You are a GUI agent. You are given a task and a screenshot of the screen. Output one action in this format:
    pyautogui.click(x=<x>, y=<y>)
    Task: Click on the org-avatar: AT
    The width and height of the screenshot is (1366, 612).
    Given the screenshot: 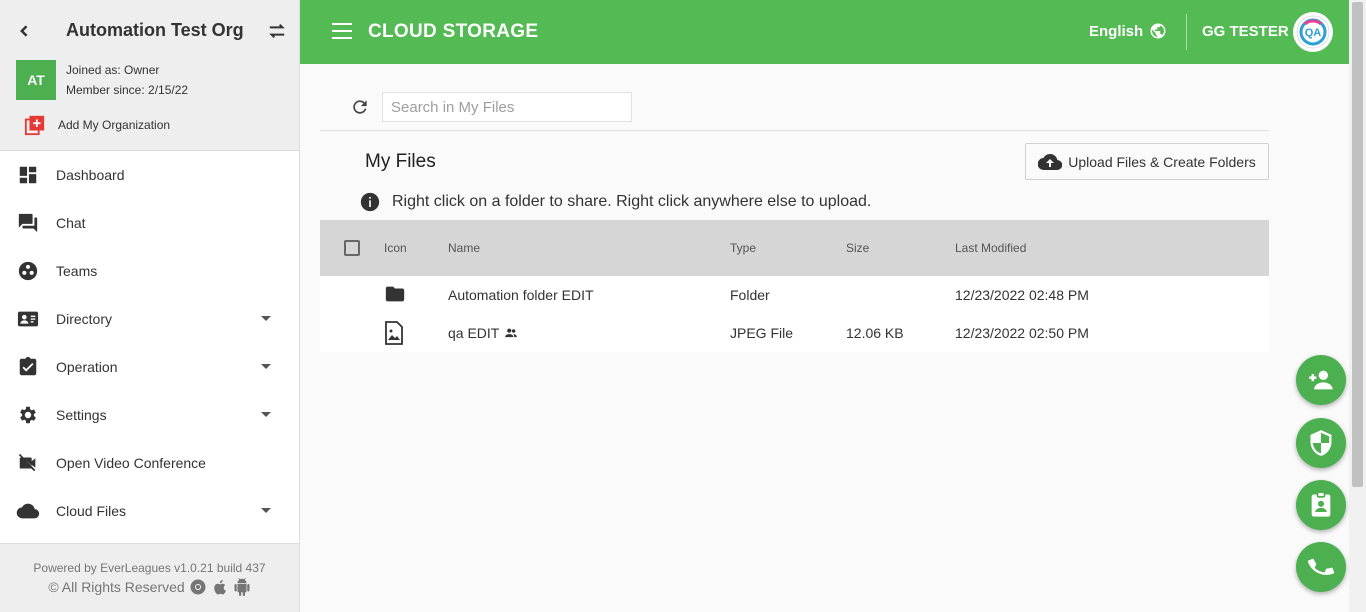 What is the action you would take?
    pyautogui.click(x=36, y=80)
    